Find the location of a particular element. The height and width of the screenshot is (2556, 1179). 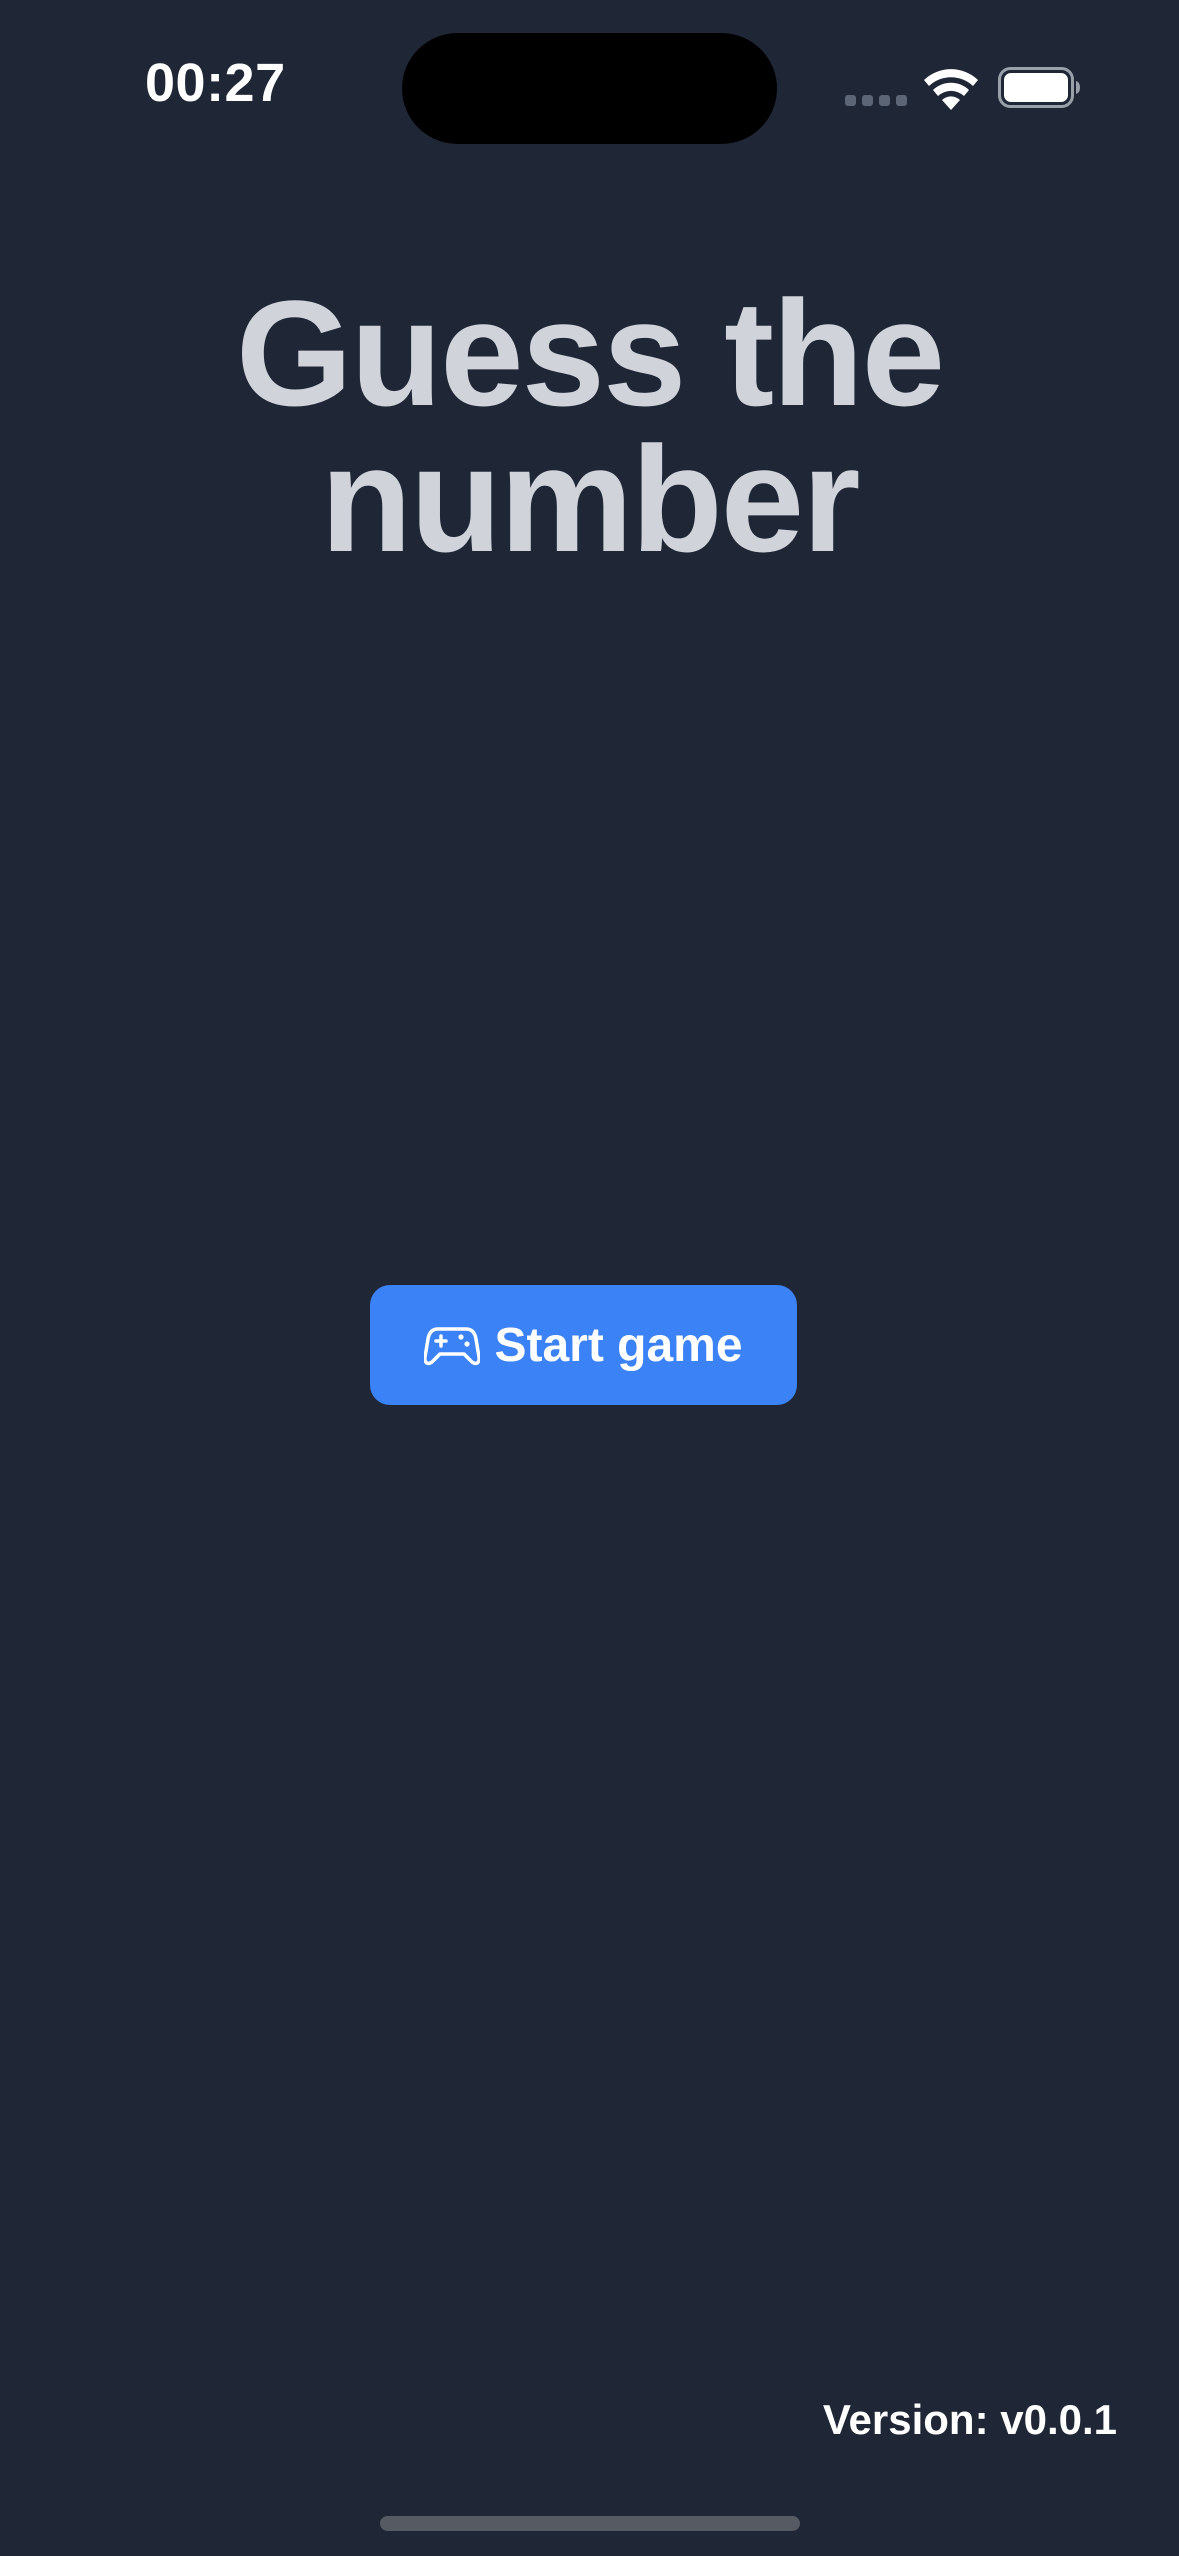

start-game-button: Start game is located at coordinates (583, 1345).